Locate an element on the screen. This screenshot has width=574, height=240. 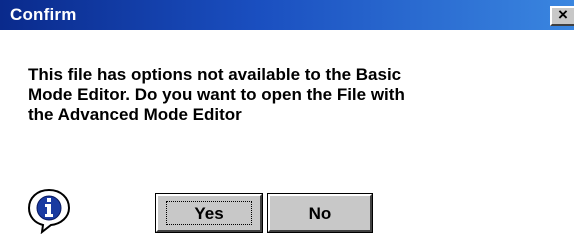
close-icon: × is located at coordinates (563, 14).